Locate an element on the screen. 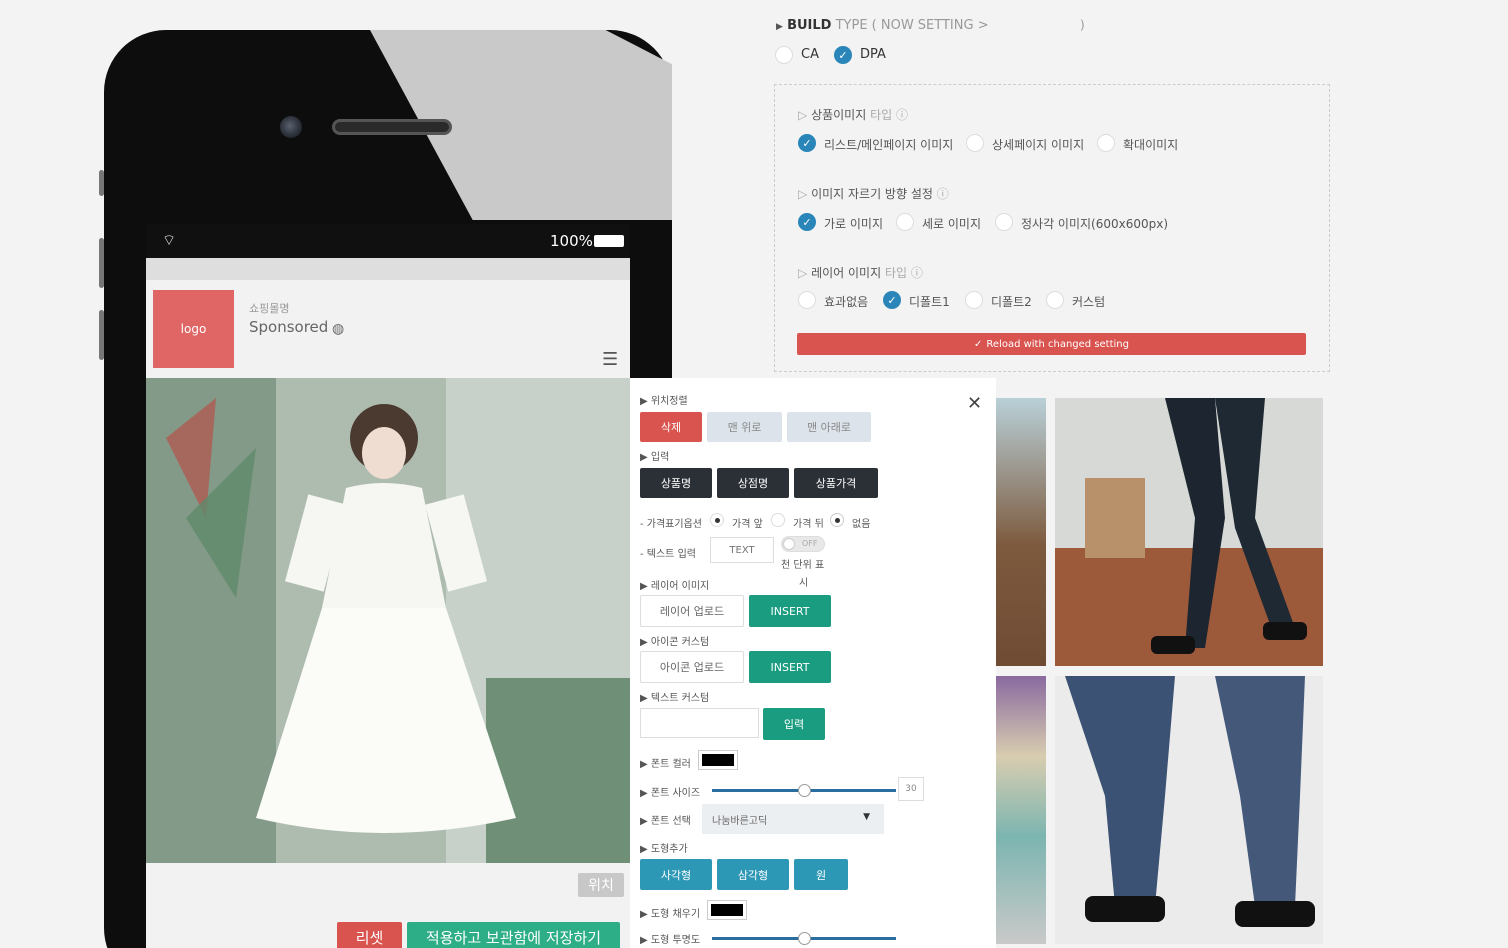 This screenshot has height=948, width=1508. text-input-field is located at coordinates (742, 550).